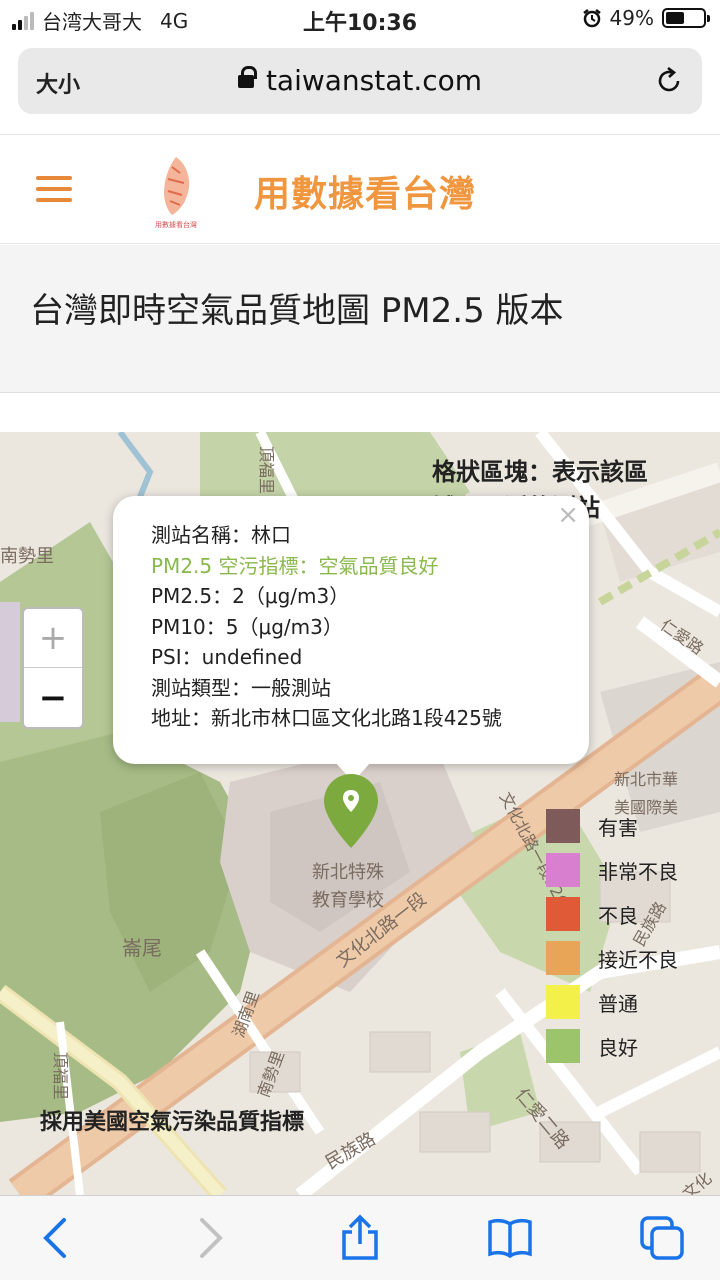  What do you see at coordinates (618, 915) in the screenshot?
I see `legend-label: 不良` at bounding box center [618, 915].